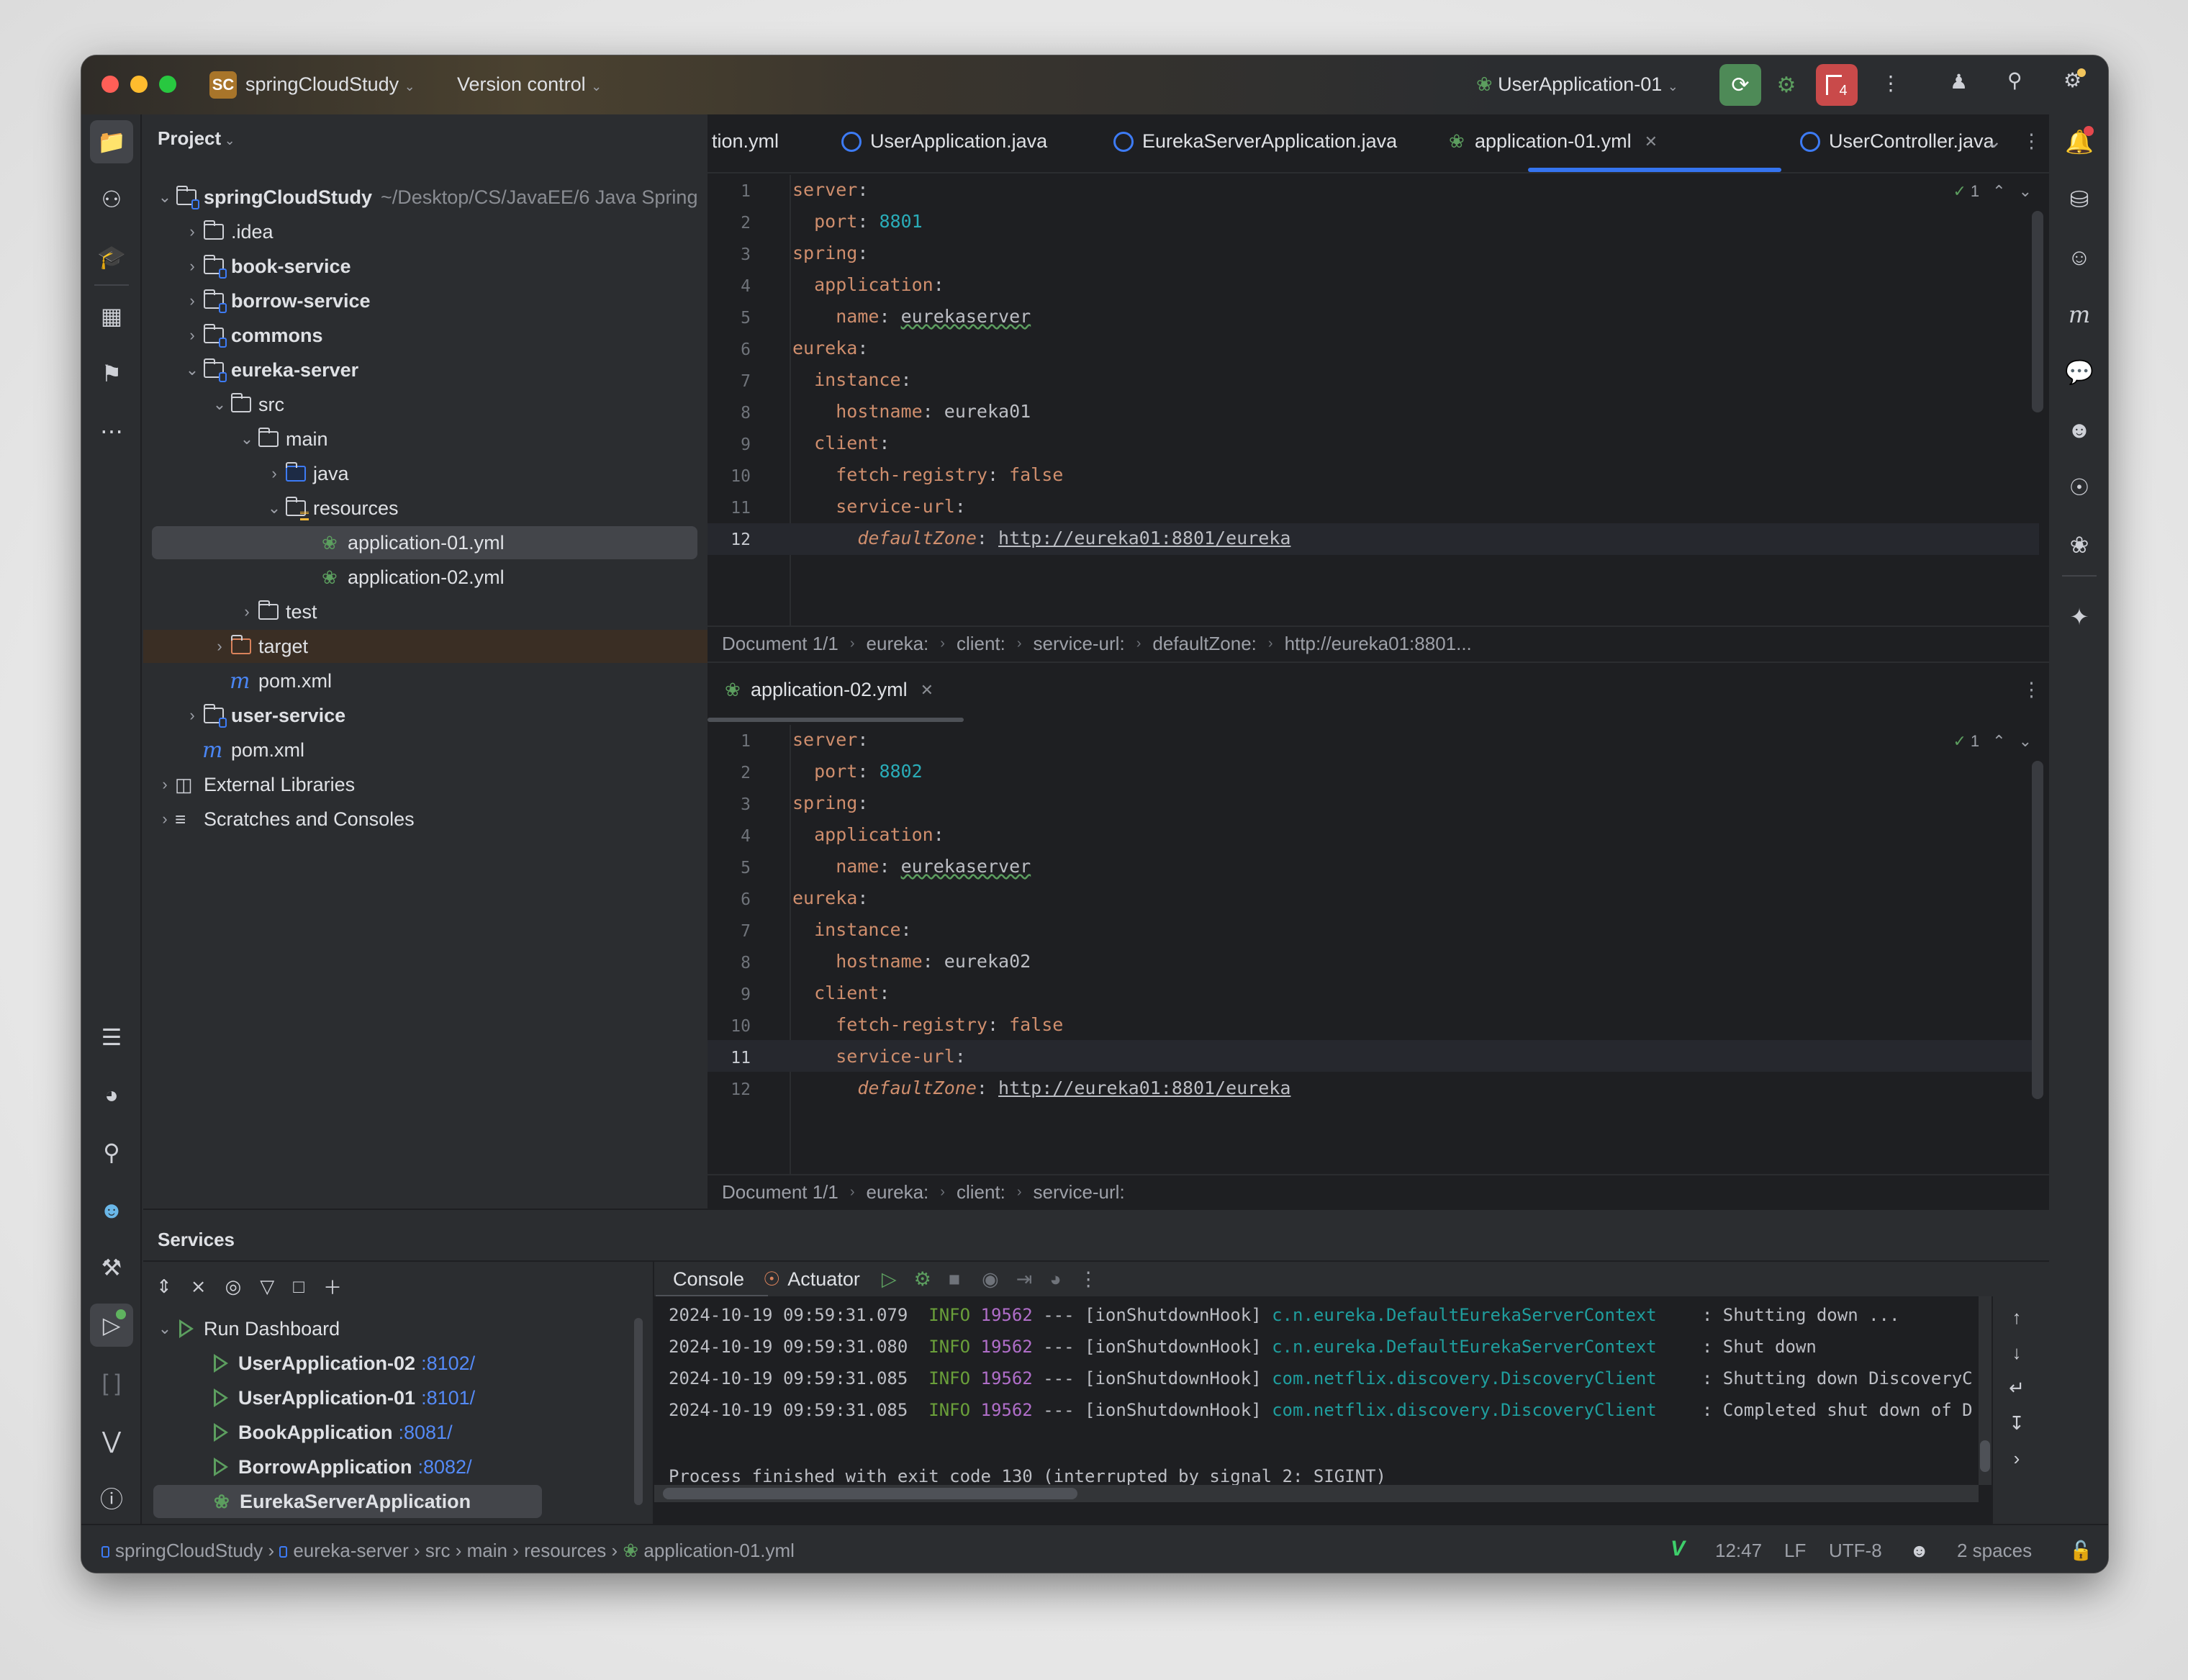  Describe the element at coordinates (1041, 1088) in the screenshot. I see `code-line: defaultZone: http://eureka01:8801/eureka` at that location.